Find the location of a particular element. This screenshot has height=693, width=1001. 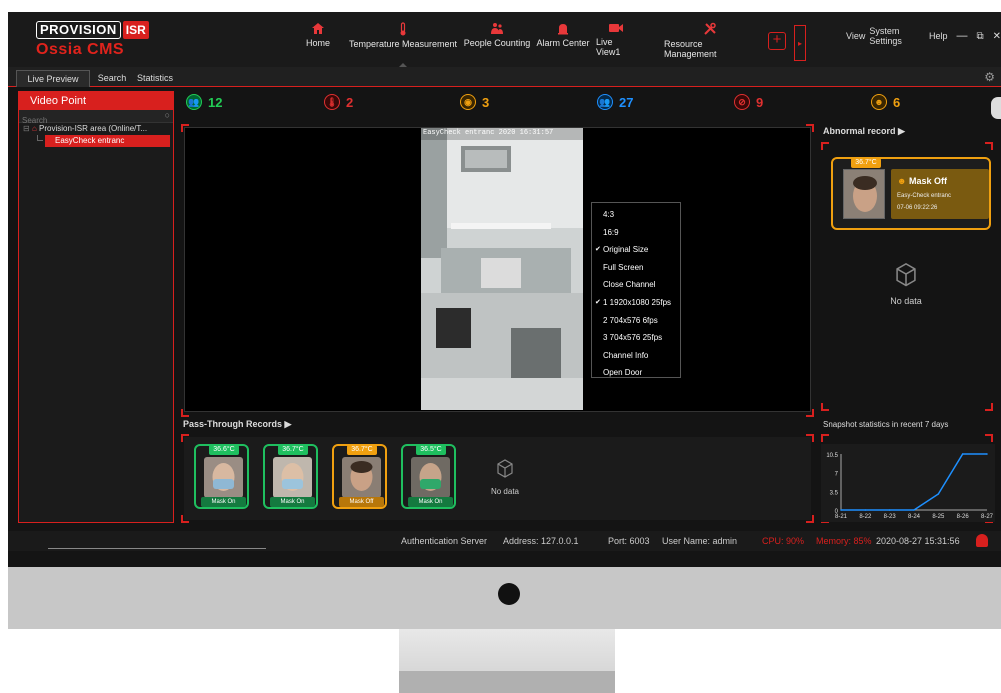

ctx-aspect-4-3: 4:3 is located at coordinates (636, 215).